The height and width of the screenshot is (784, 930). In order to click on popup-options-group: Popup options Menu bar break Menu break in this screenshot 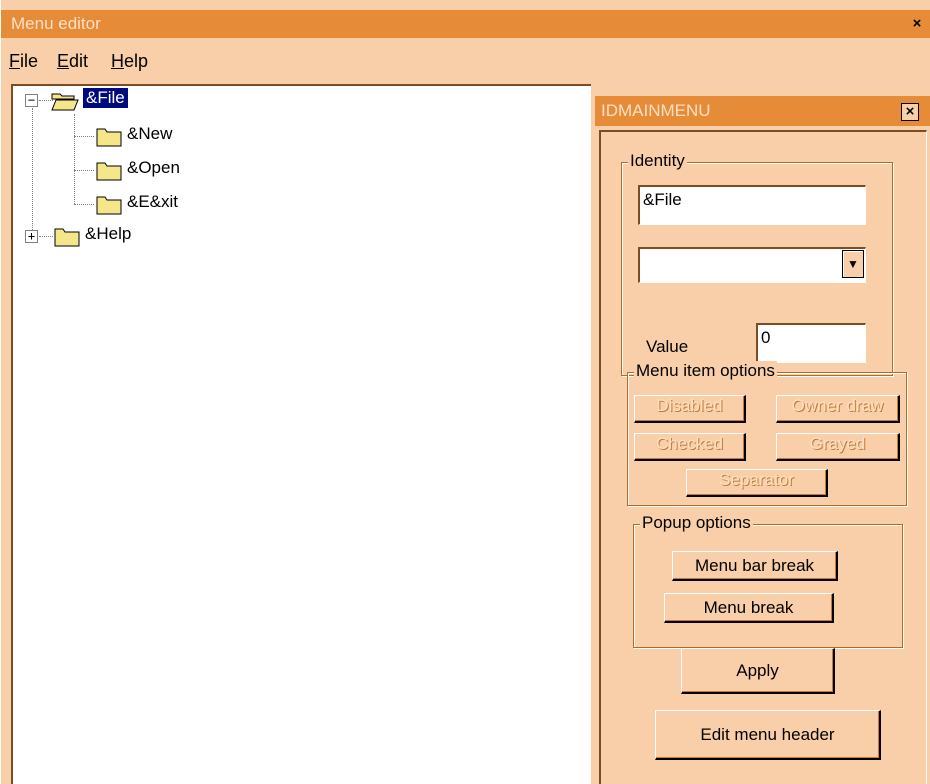, I will do `click(768, 580)`.